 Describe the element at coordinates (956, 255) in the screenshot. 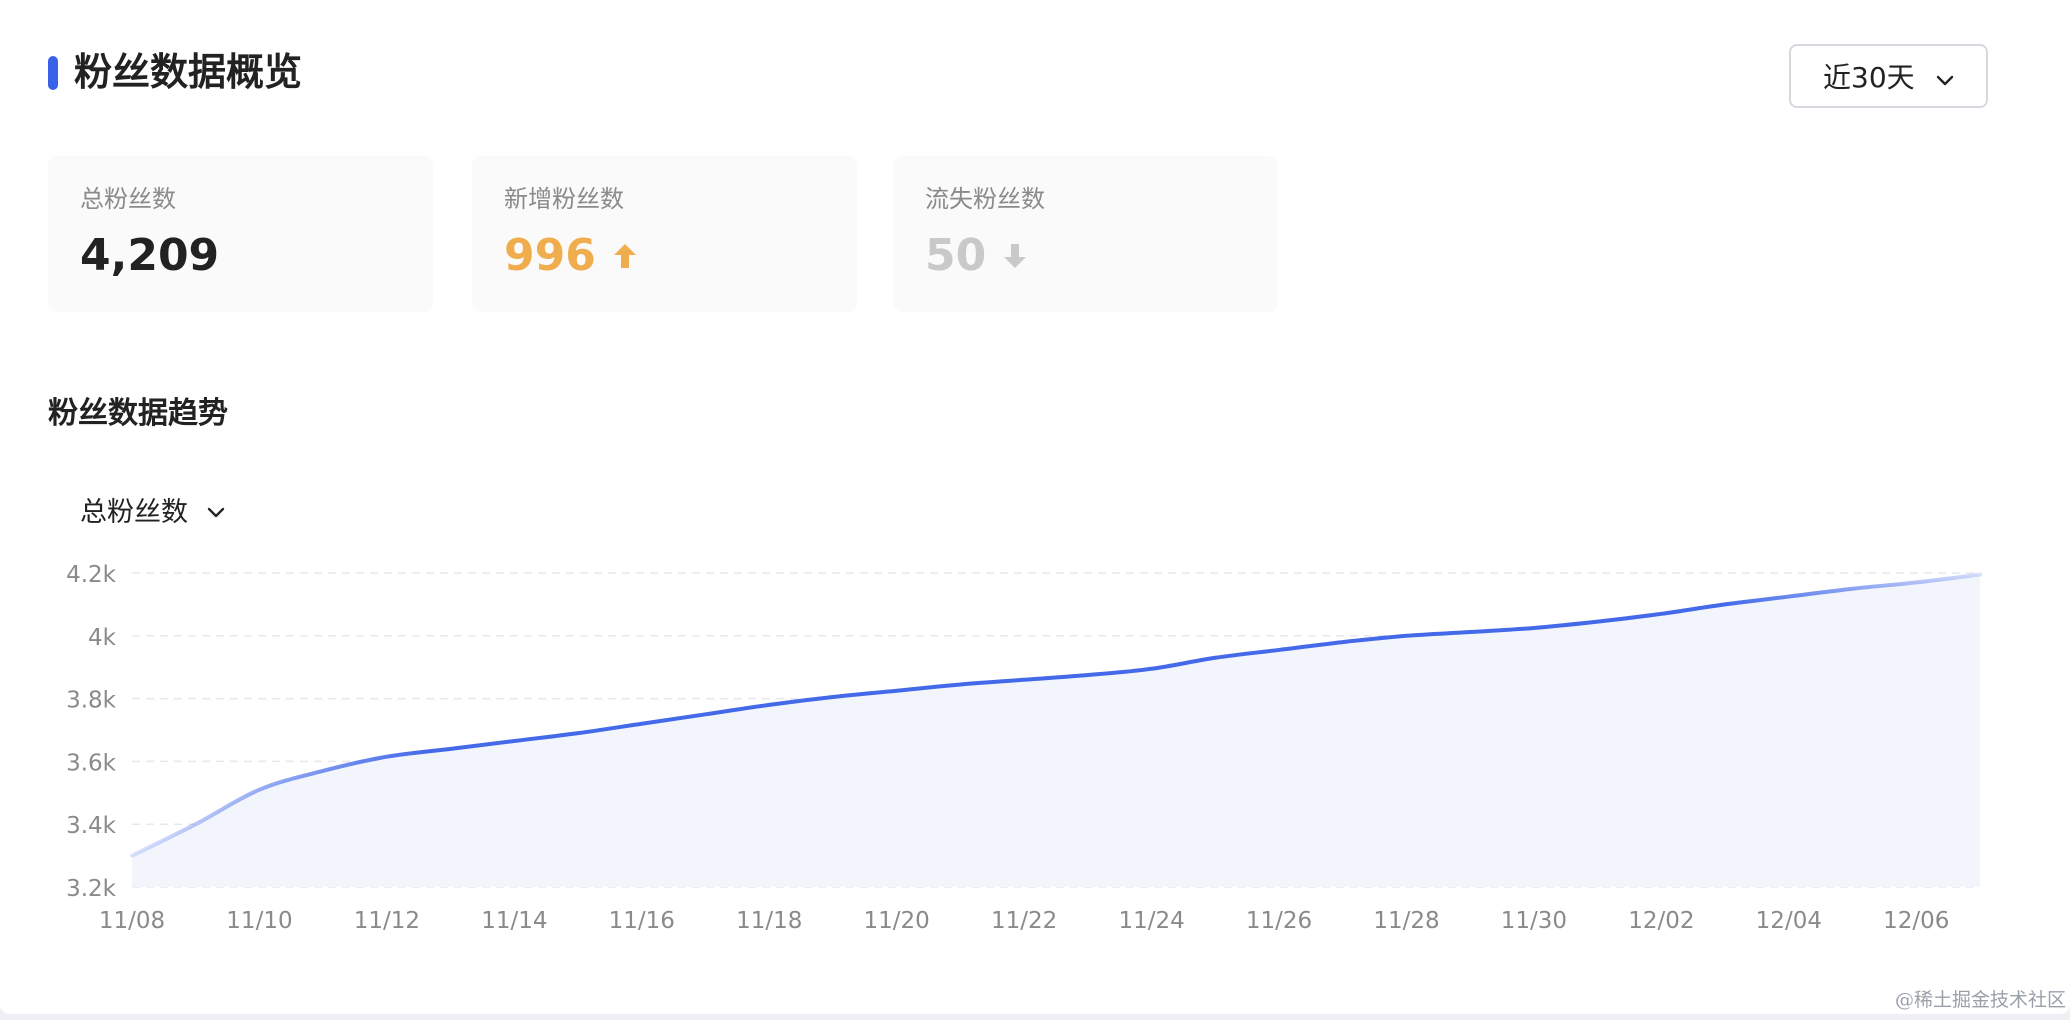

I see `stat-number: 50` at that location.